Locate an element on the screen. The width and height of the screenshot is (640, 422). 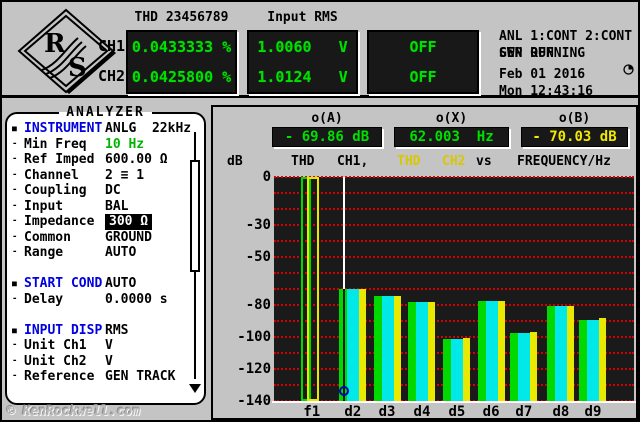
readout-x-value: 62.003 Hz is located at coordinates (451, 137).